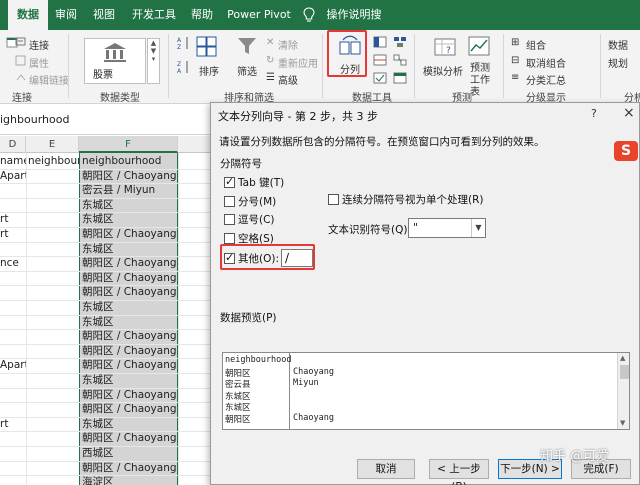 Image resolution: width=640 pixels, height=485 pixels. What do you see at coordinates (13, 144) in the screenshot?
I see `column-header-d: D` at bounding box center [13, 144].